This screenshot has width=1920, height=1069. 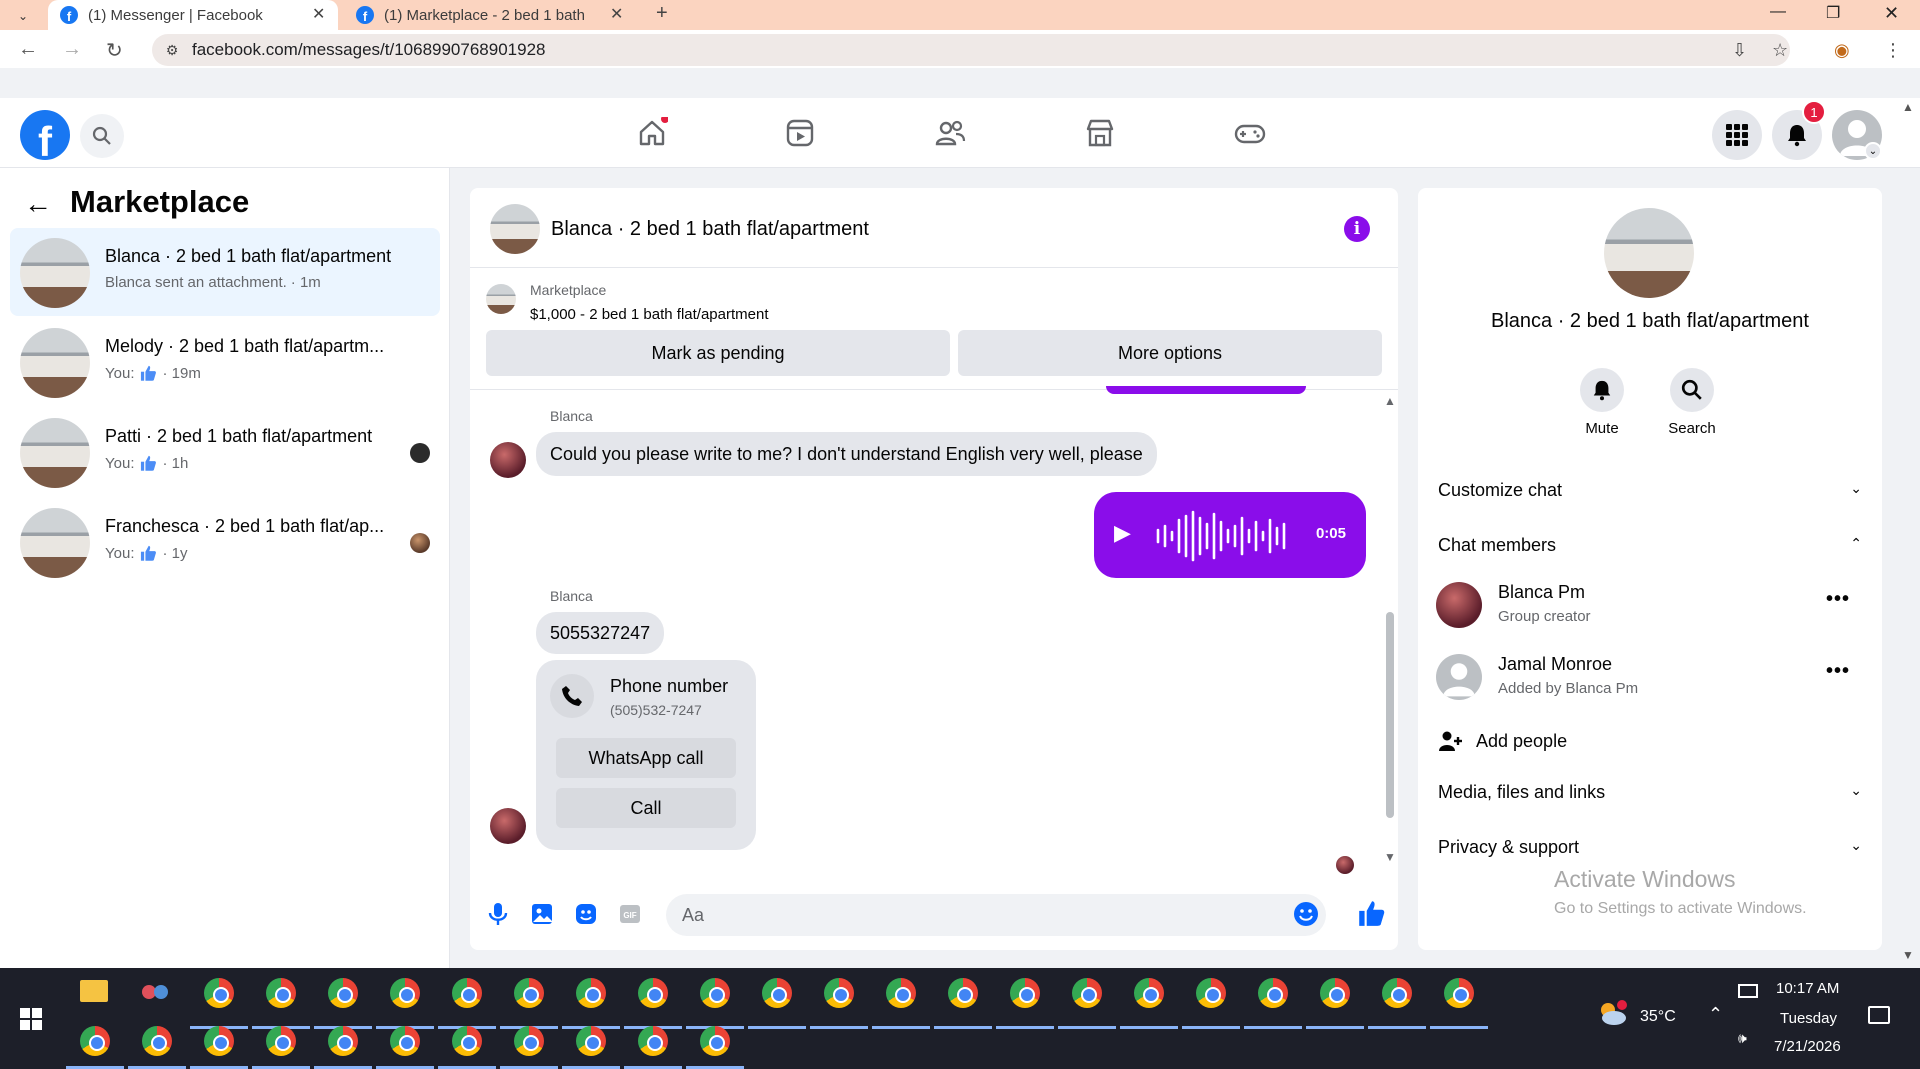 I want to click on tray-expand-icon: ⌃, so click(x=1715, y=1014).